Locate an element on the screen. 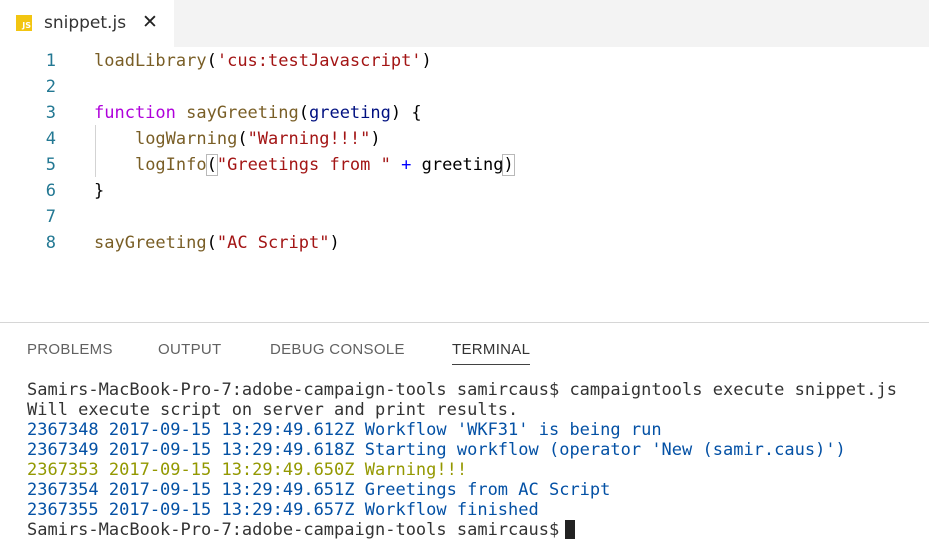  code-line: 7 is located at coordinates (464, 217).